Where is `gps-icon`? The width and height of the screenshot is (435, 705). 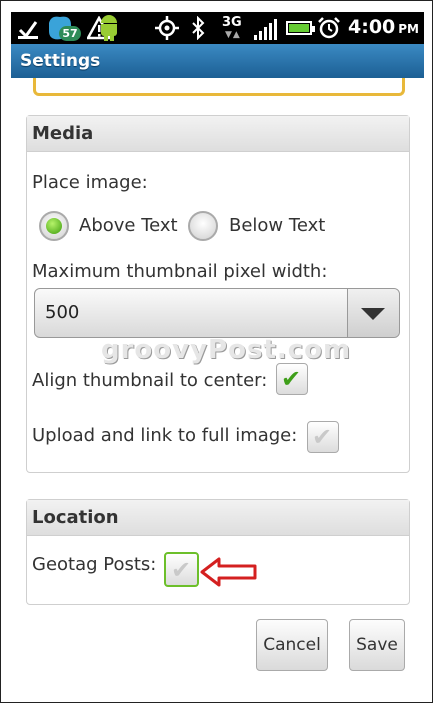 gps-icon is located at coordinates (167, 28).